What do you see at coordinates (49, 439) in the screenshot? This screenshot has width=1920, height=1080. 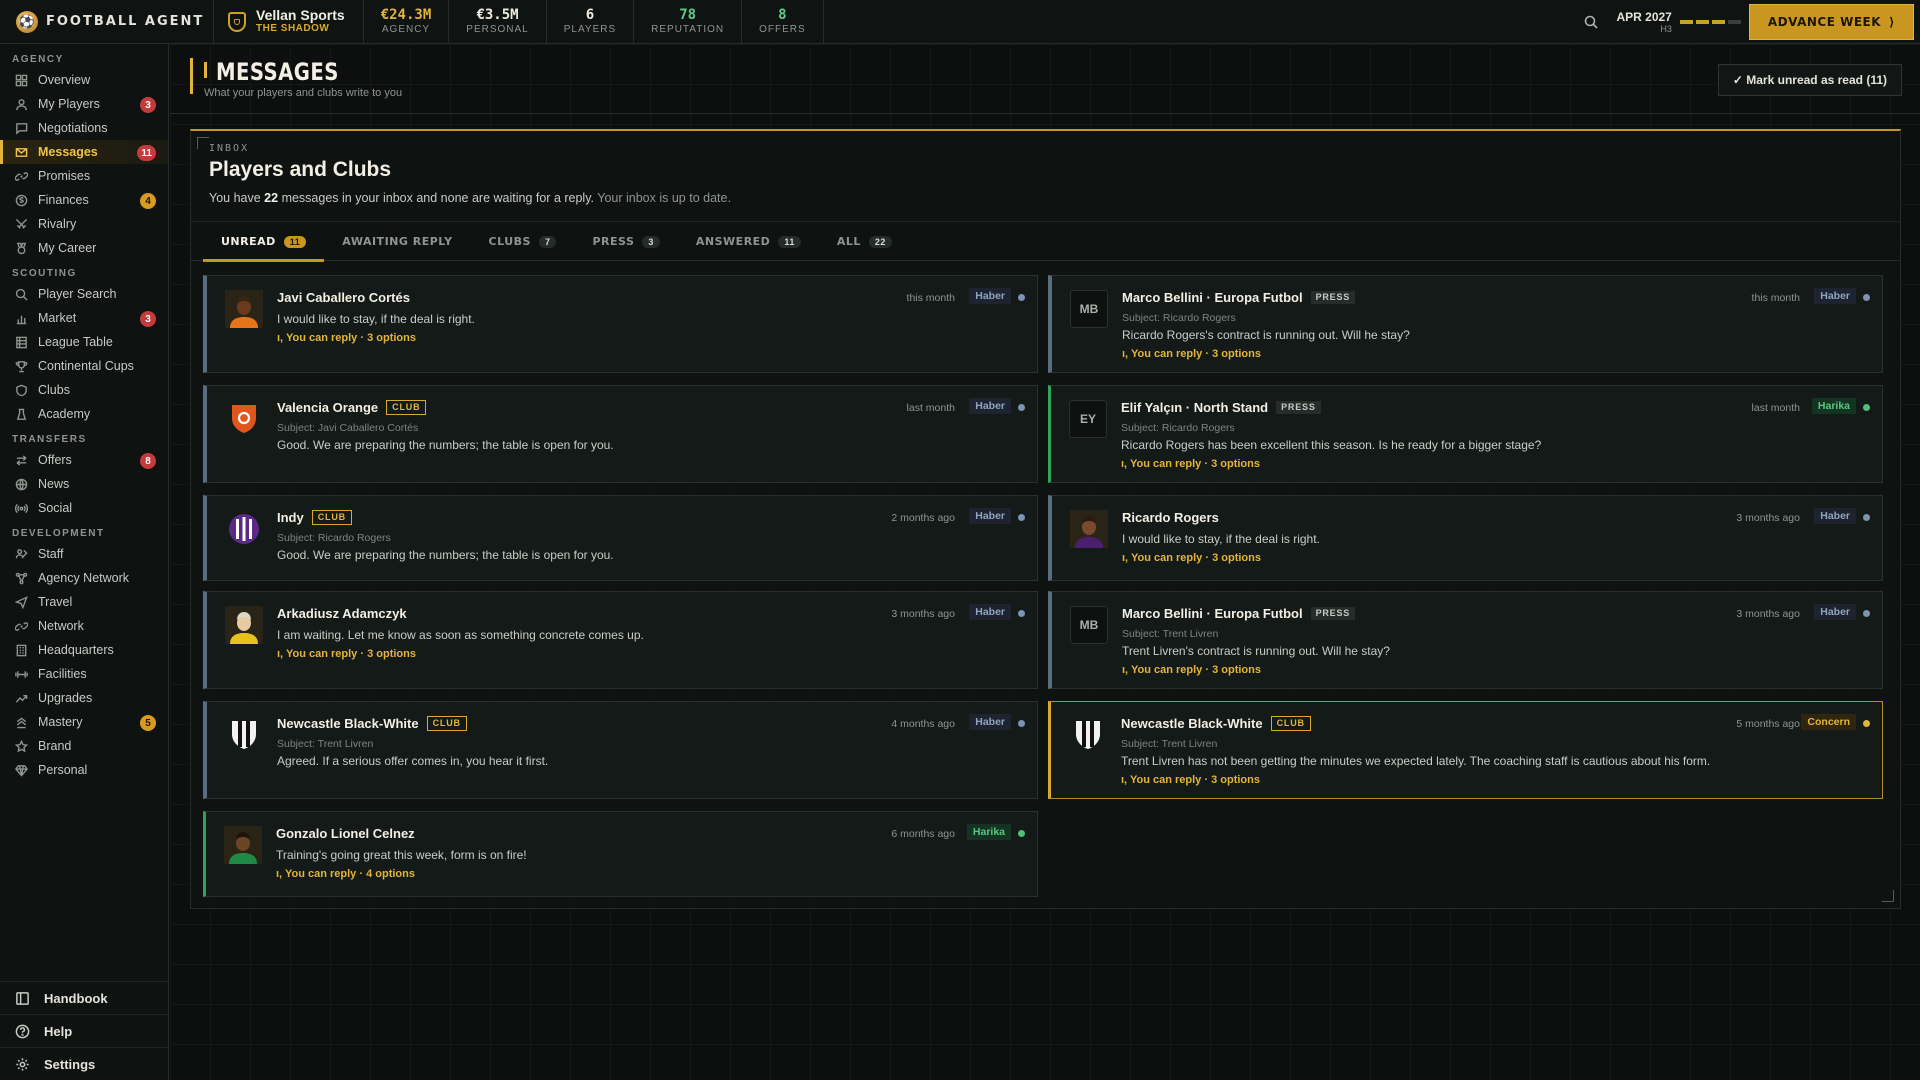 I see `sidebar-section-title: TRANSFERS` at bounding box center [49, 439].